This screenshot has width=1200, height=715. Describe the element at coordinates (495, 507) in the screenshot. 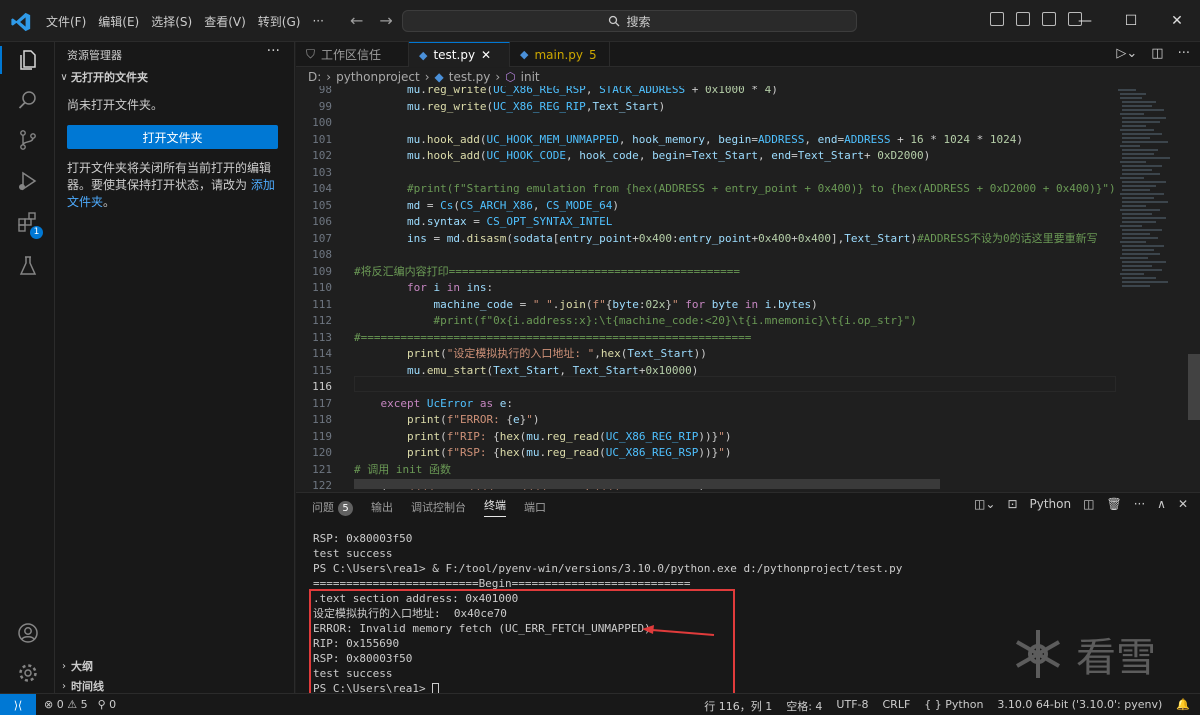

I see `tab-terminal: 终端` at that location.